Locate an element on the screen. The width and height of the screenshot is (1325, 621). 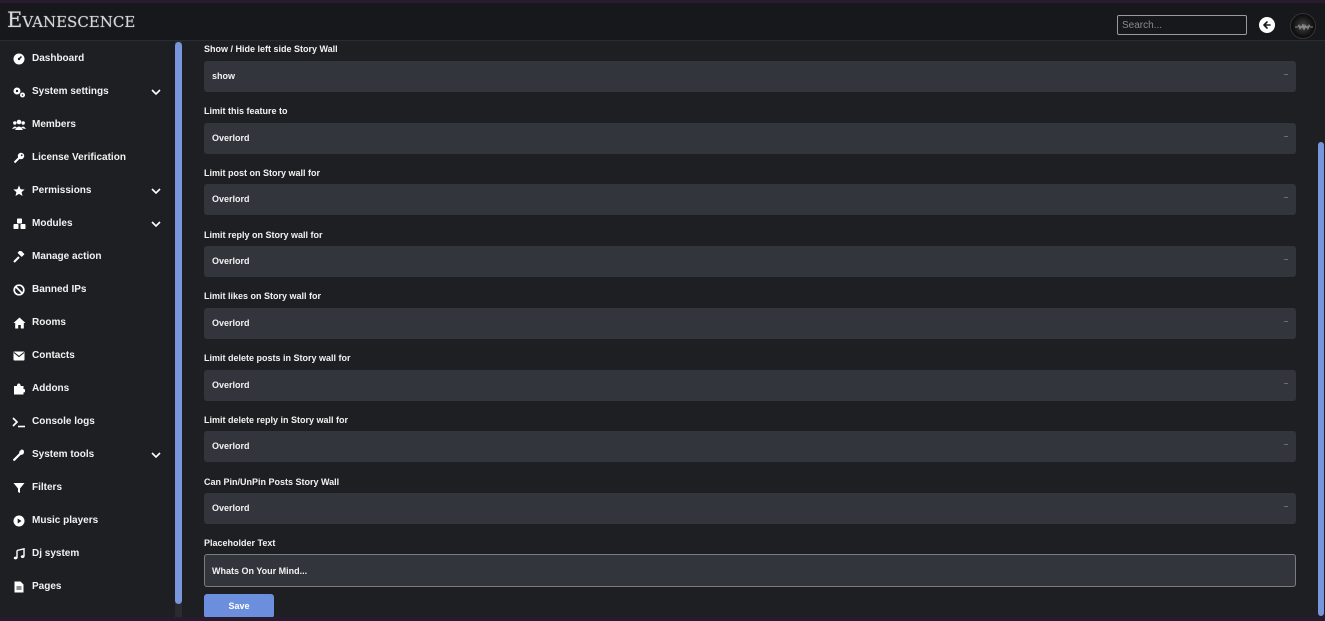
limit-delete-posts-select: Overlord is located at coordinates (750, 385).